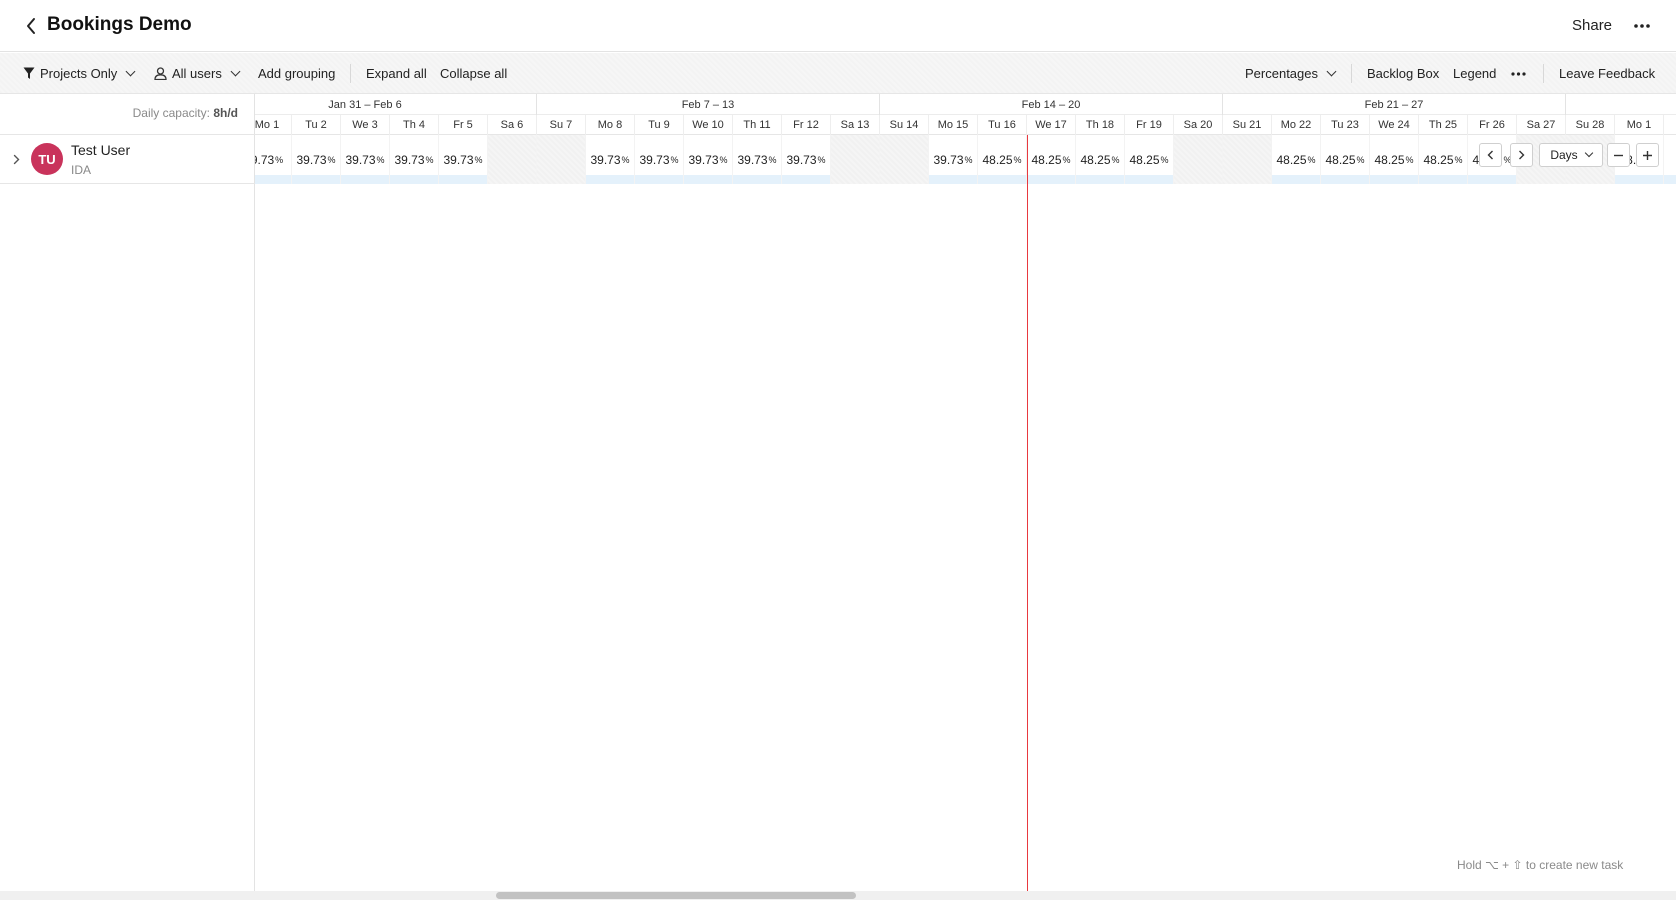 The image size is (1676, 900). Describe the element at coordinates (1296, 125) in the screenshot. I see `day-label: Mo 22` at that location.